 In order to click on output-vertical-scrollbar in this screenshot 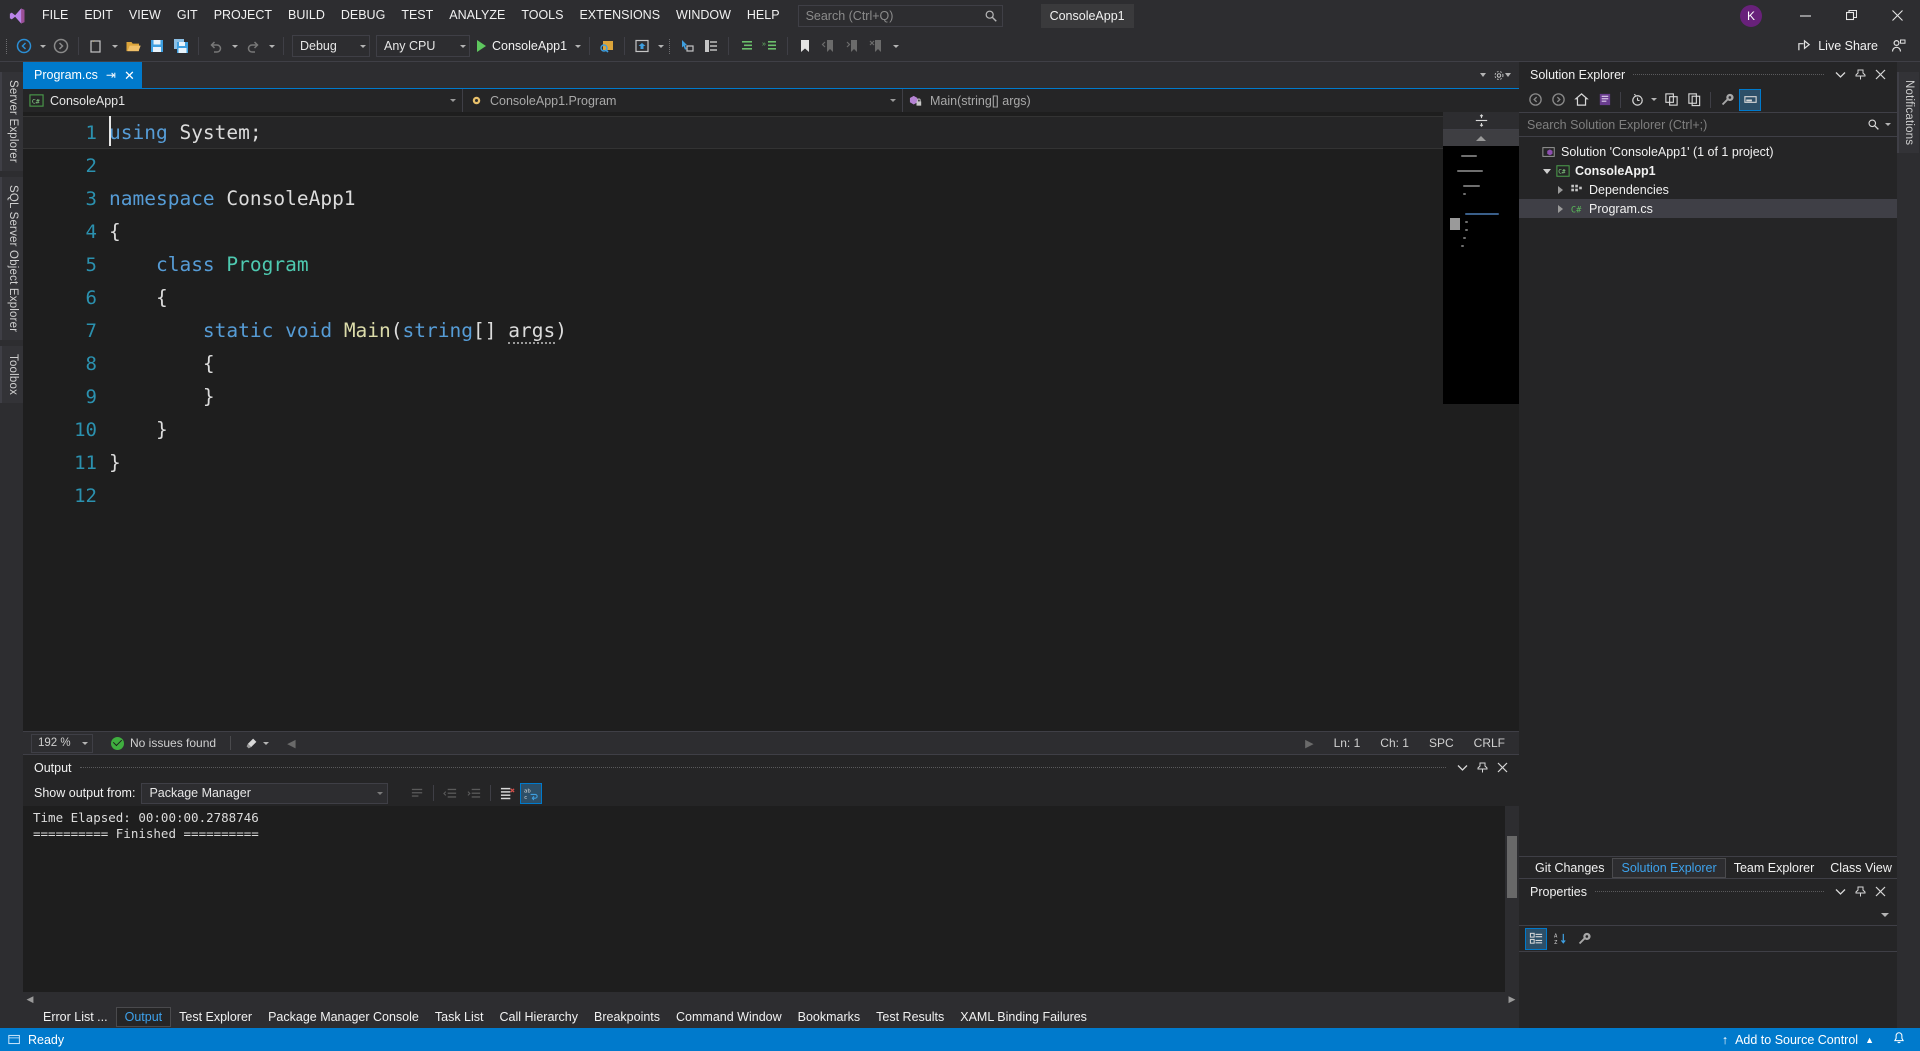, I will do `click(1512, 899)`.